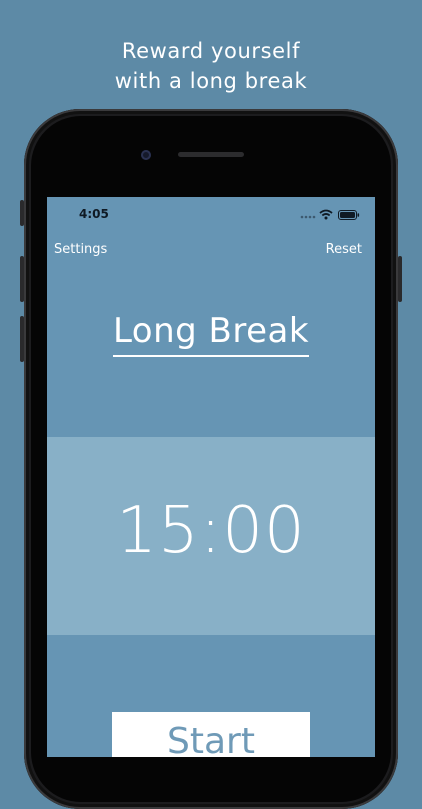  What do you see at coordinates (326, 214) in the screenshot?
I see `wifi-icon` at bounding box center [326, 214].